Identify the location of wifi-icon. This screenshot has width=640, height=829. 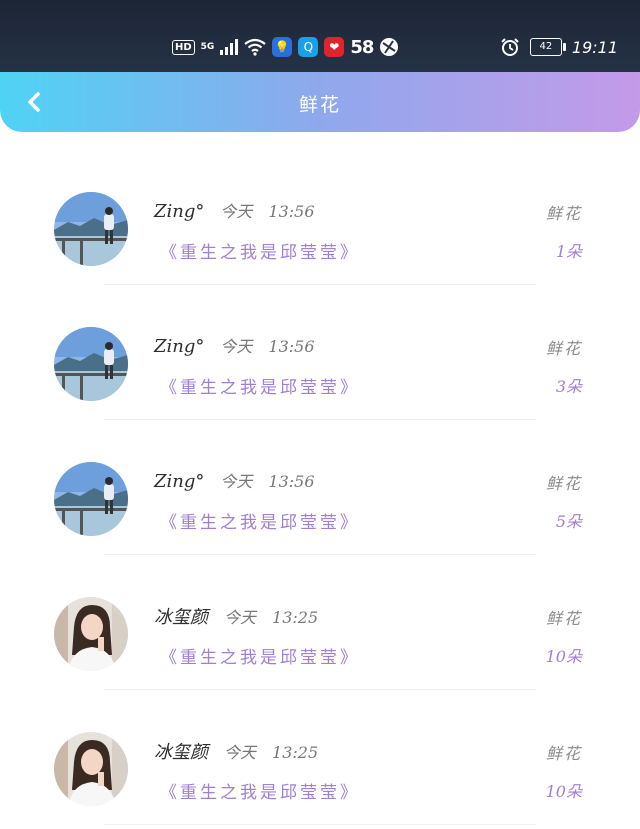
(255, 47).